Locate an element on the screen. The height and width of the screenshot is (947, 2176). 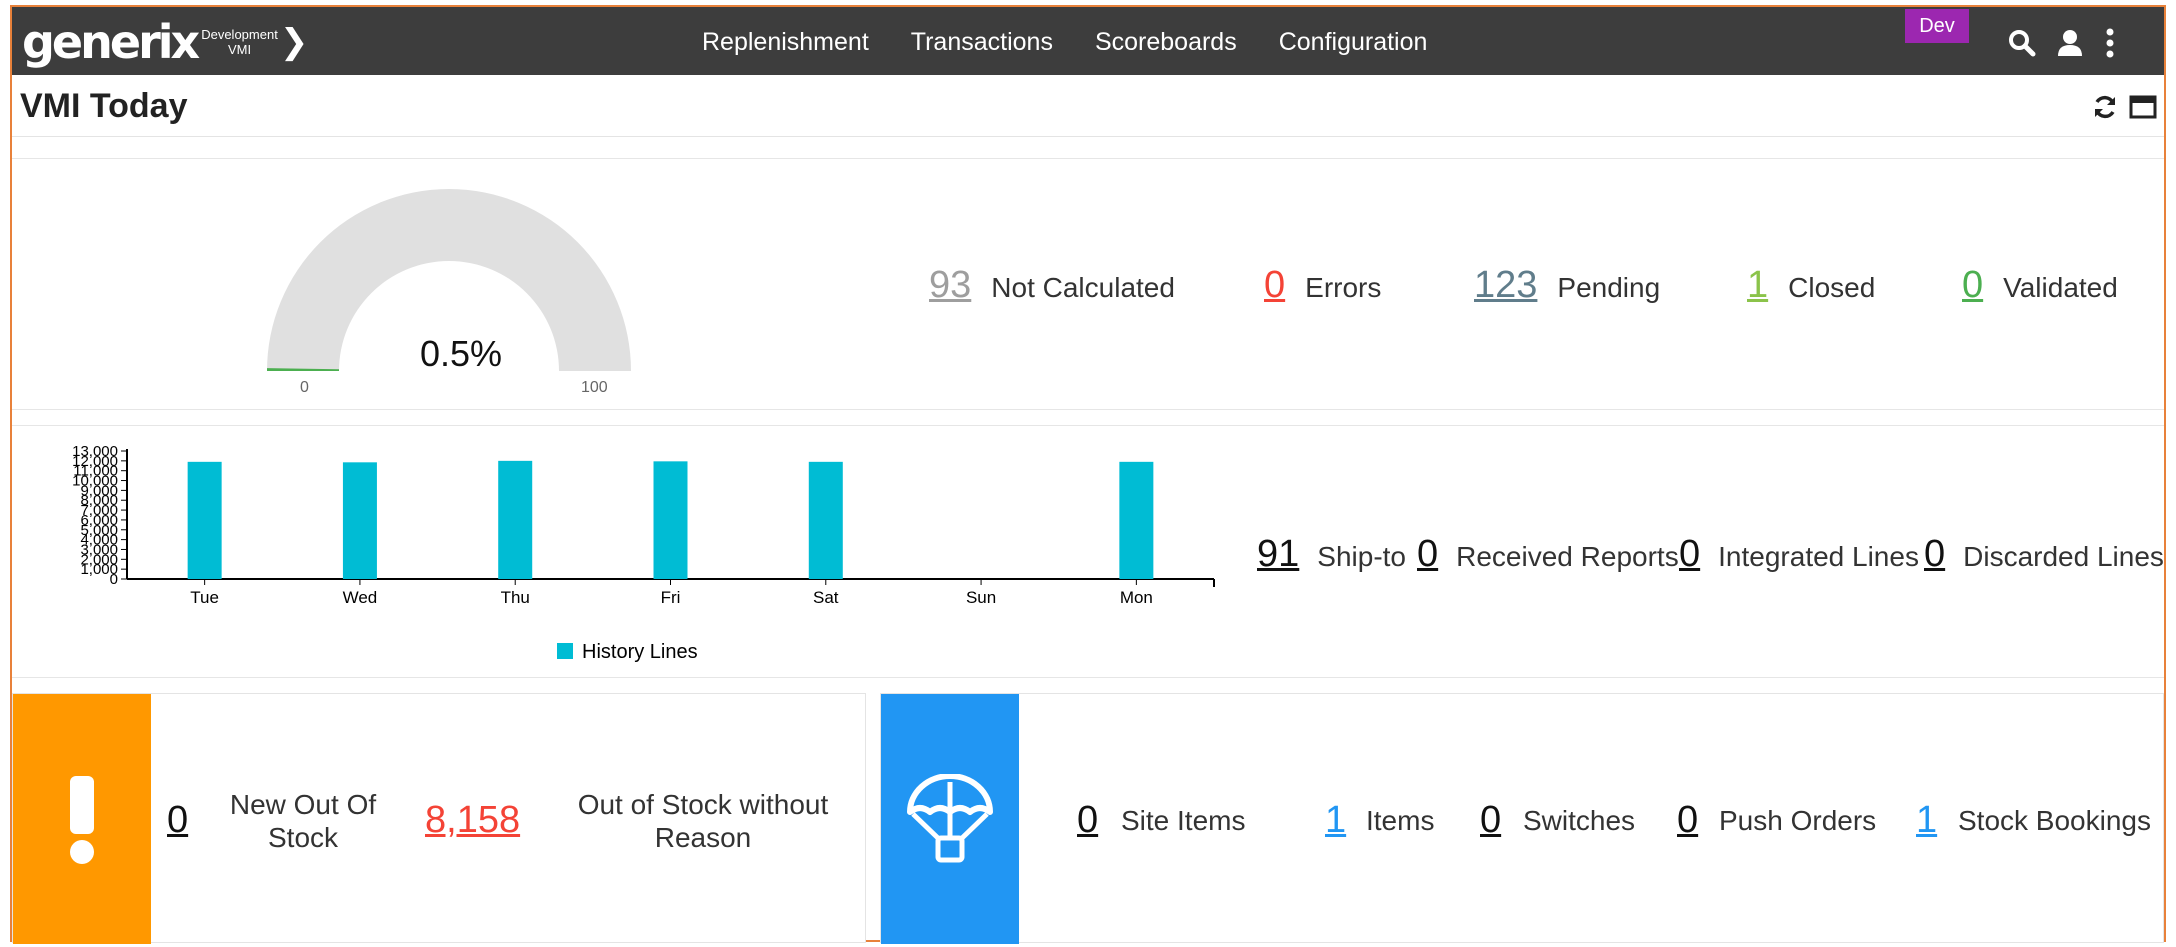
bar-thu is located at coordinates (515, 519).